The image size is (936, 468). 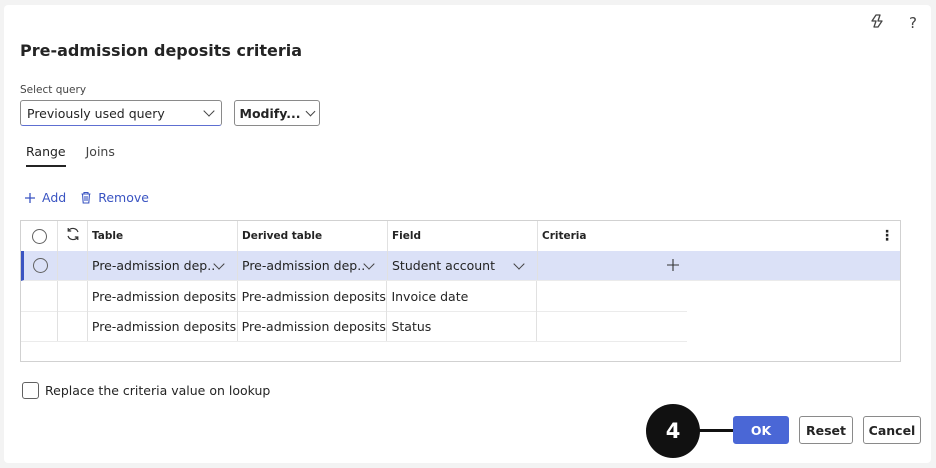 What do you see at coordinates (894, 23) in the screenshot?
I see `dialog-top-icons: ?` at bounding box center [894, 23].